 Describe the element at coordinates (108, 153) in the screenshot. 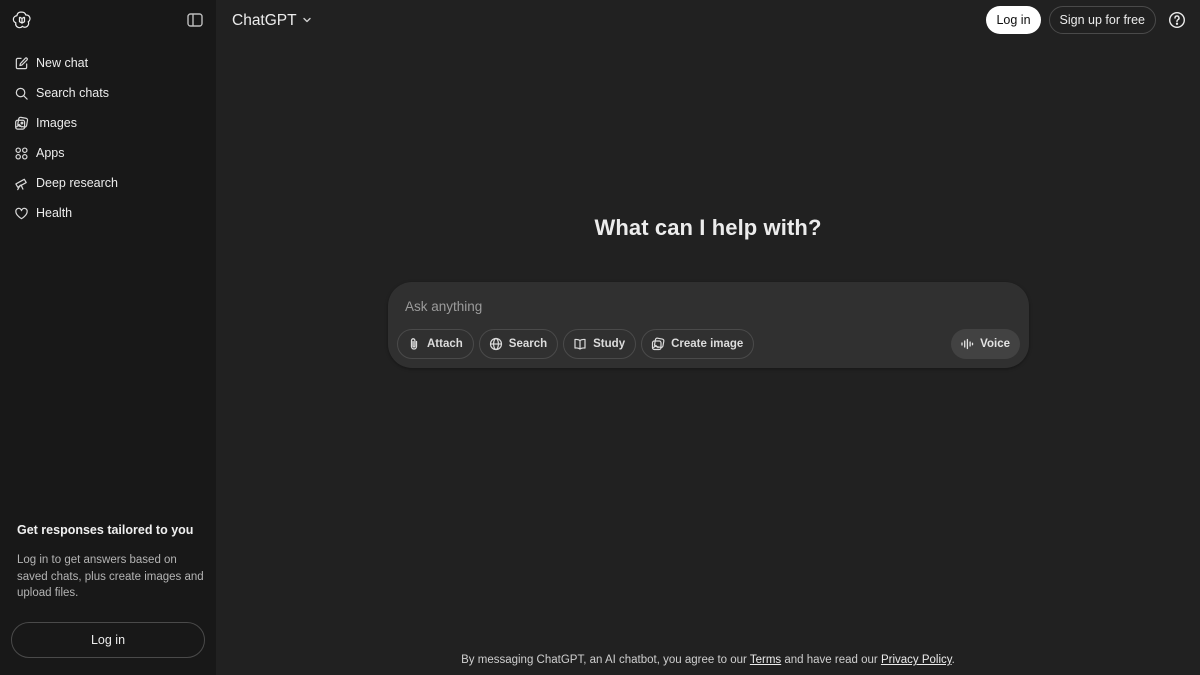

I see `sidebar-item-apps: Apps` at that location.